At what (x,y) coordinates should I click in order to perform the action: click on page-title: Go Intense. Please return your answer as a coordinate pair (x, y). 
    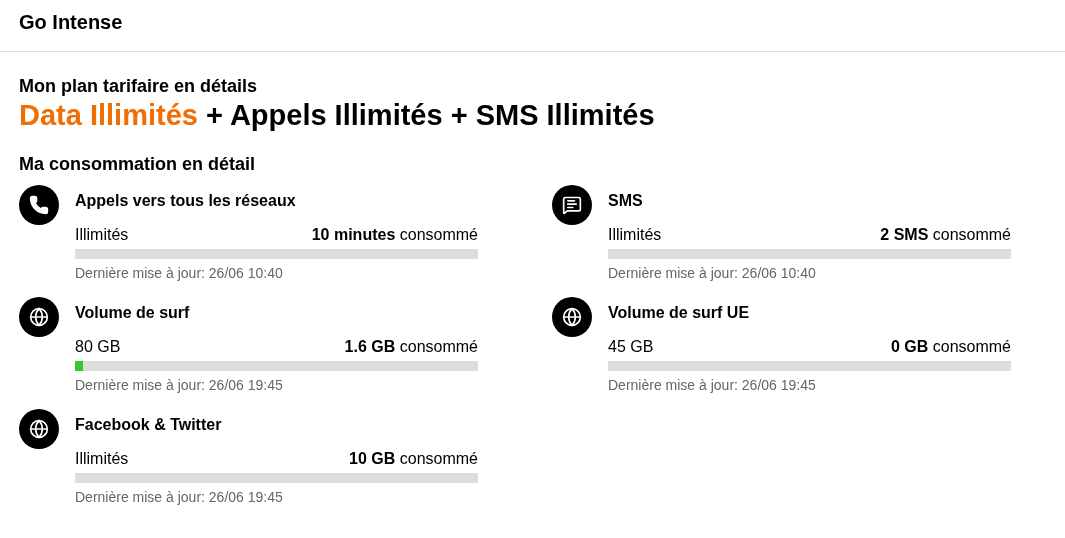
    Looking at the image, I should click on (71, 22).